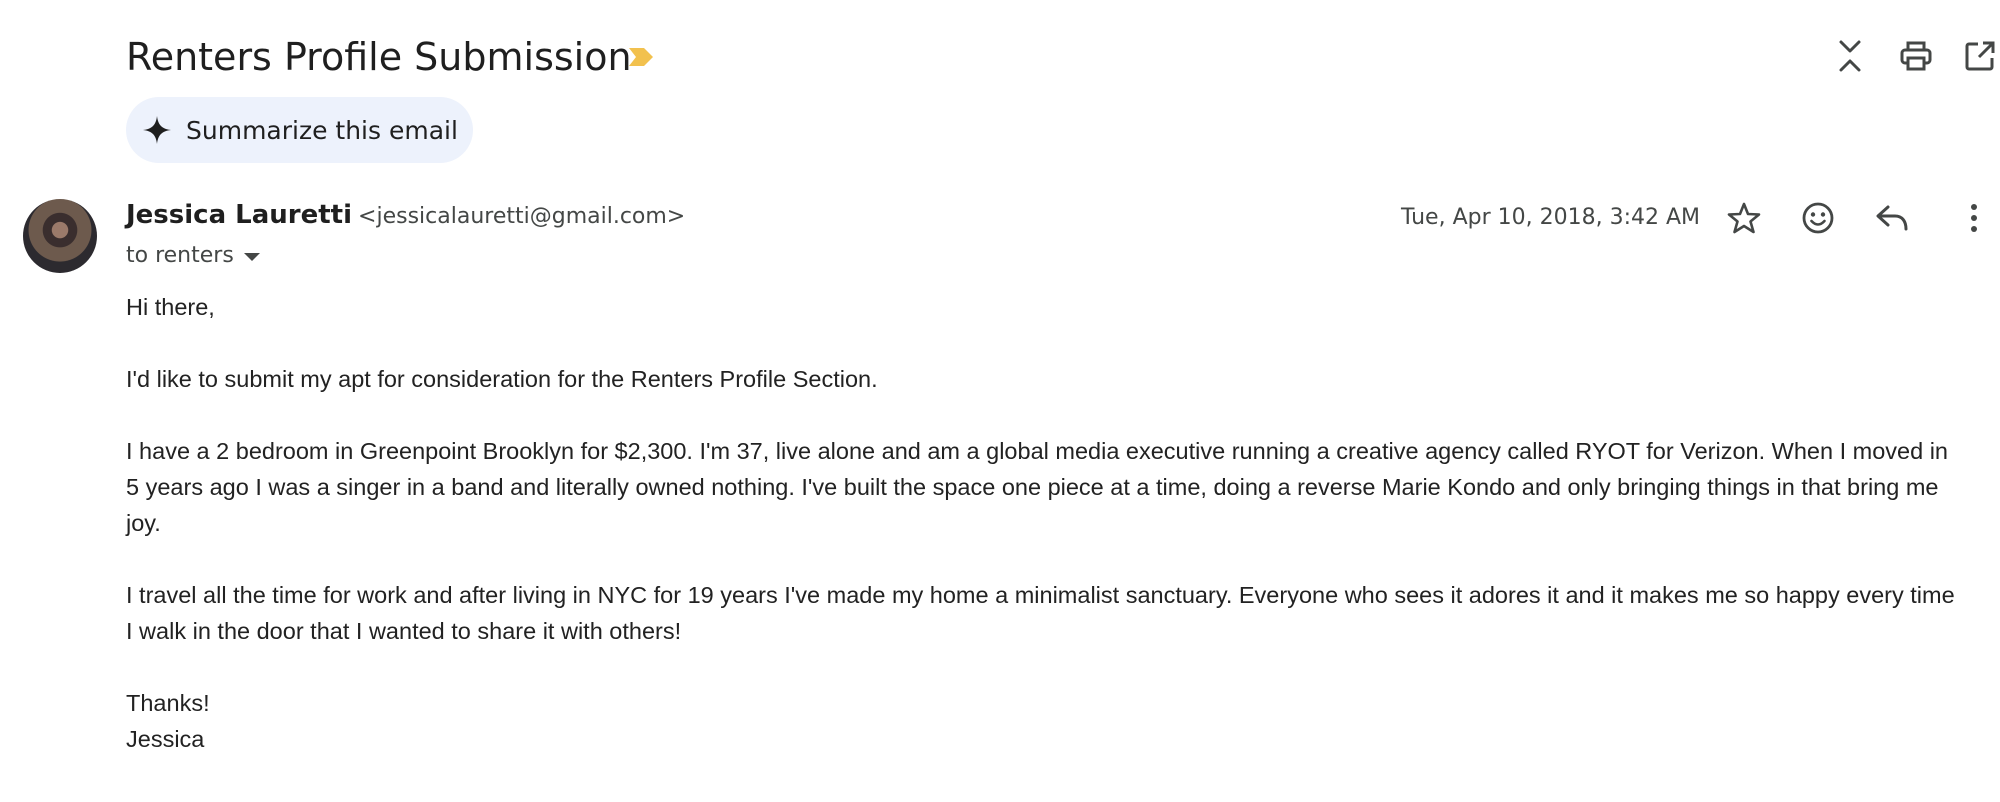 The image size is (2000, 802). I want to click on recipients-label: to renters, so click(180, 255).